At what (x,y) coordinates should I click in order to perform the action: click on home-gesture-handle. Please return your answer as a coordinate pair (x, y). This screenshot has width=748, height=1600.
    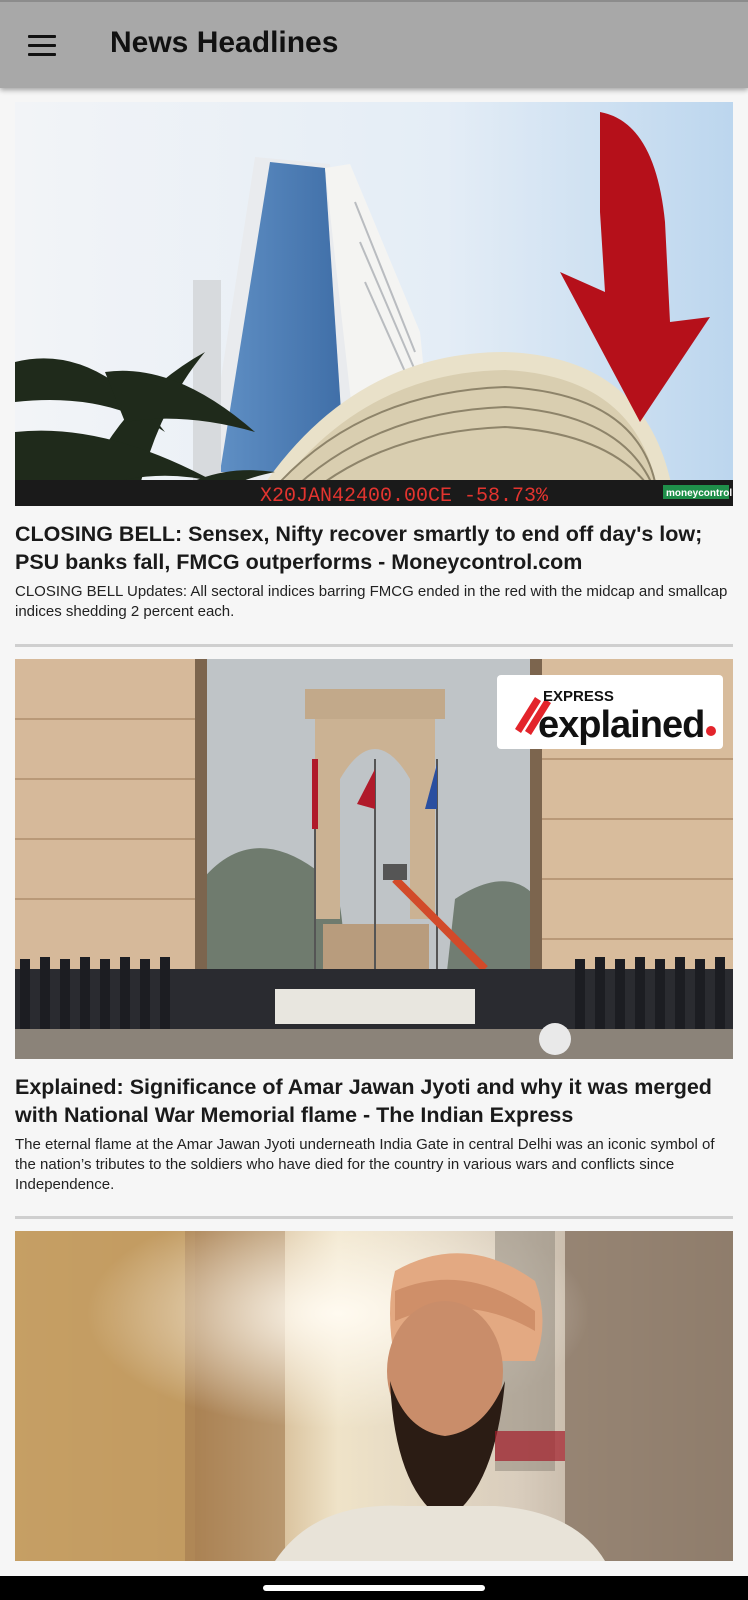
    Looking at the image, I should click on (374, 1588).